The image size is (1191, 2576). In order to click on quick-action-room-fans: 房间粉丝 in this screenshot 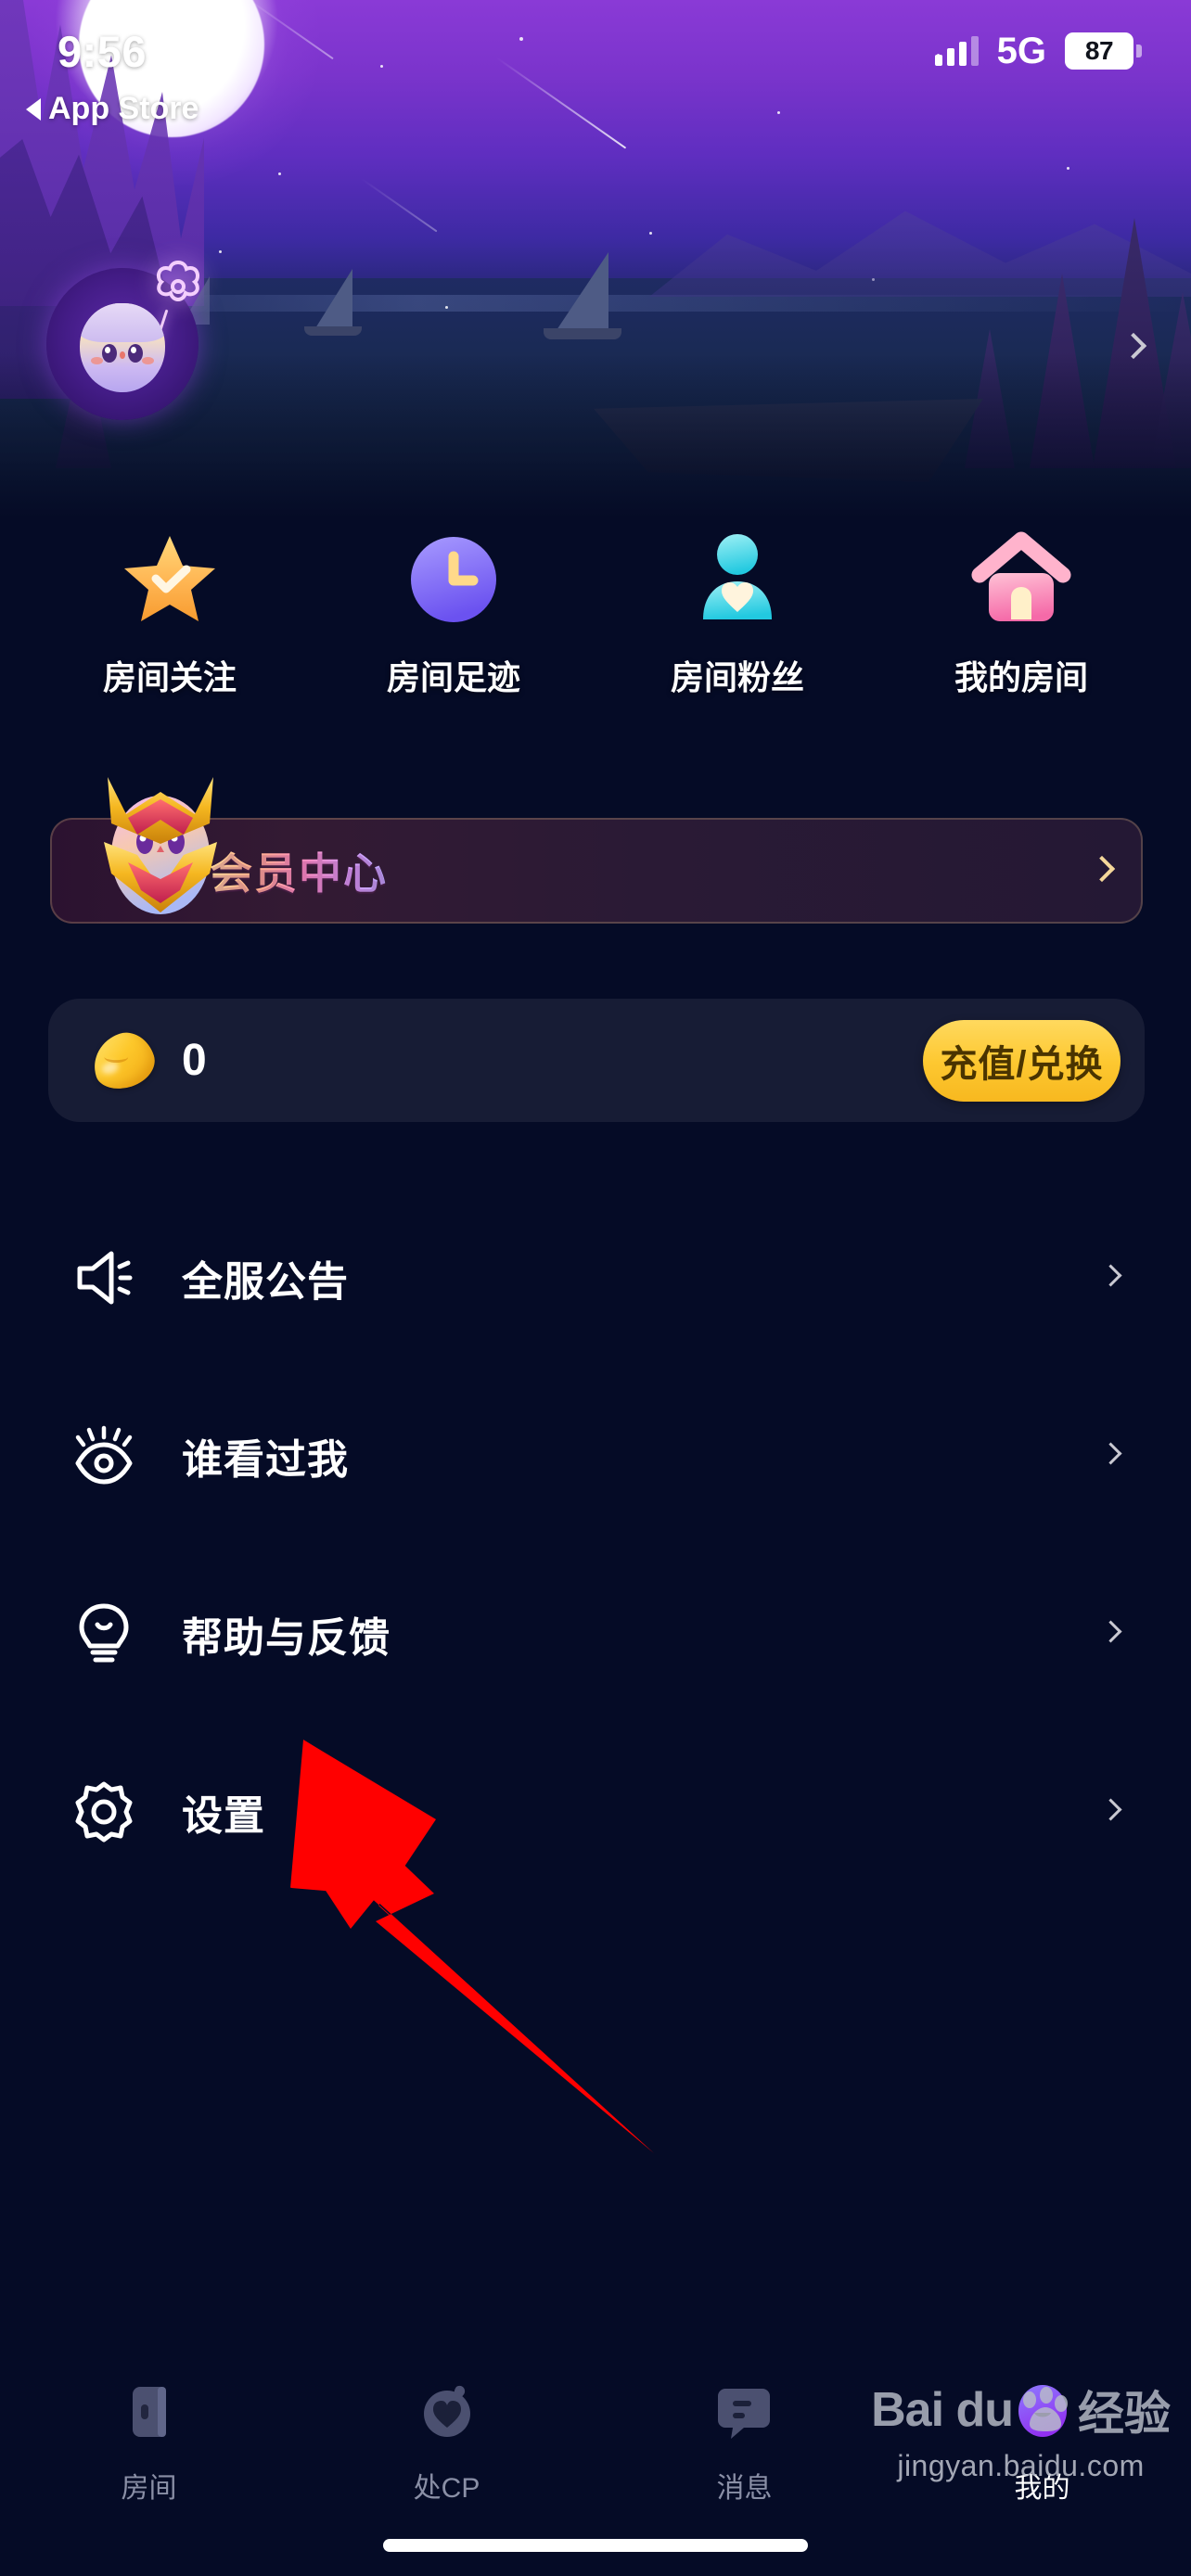, I will do `click(738, 614)`.